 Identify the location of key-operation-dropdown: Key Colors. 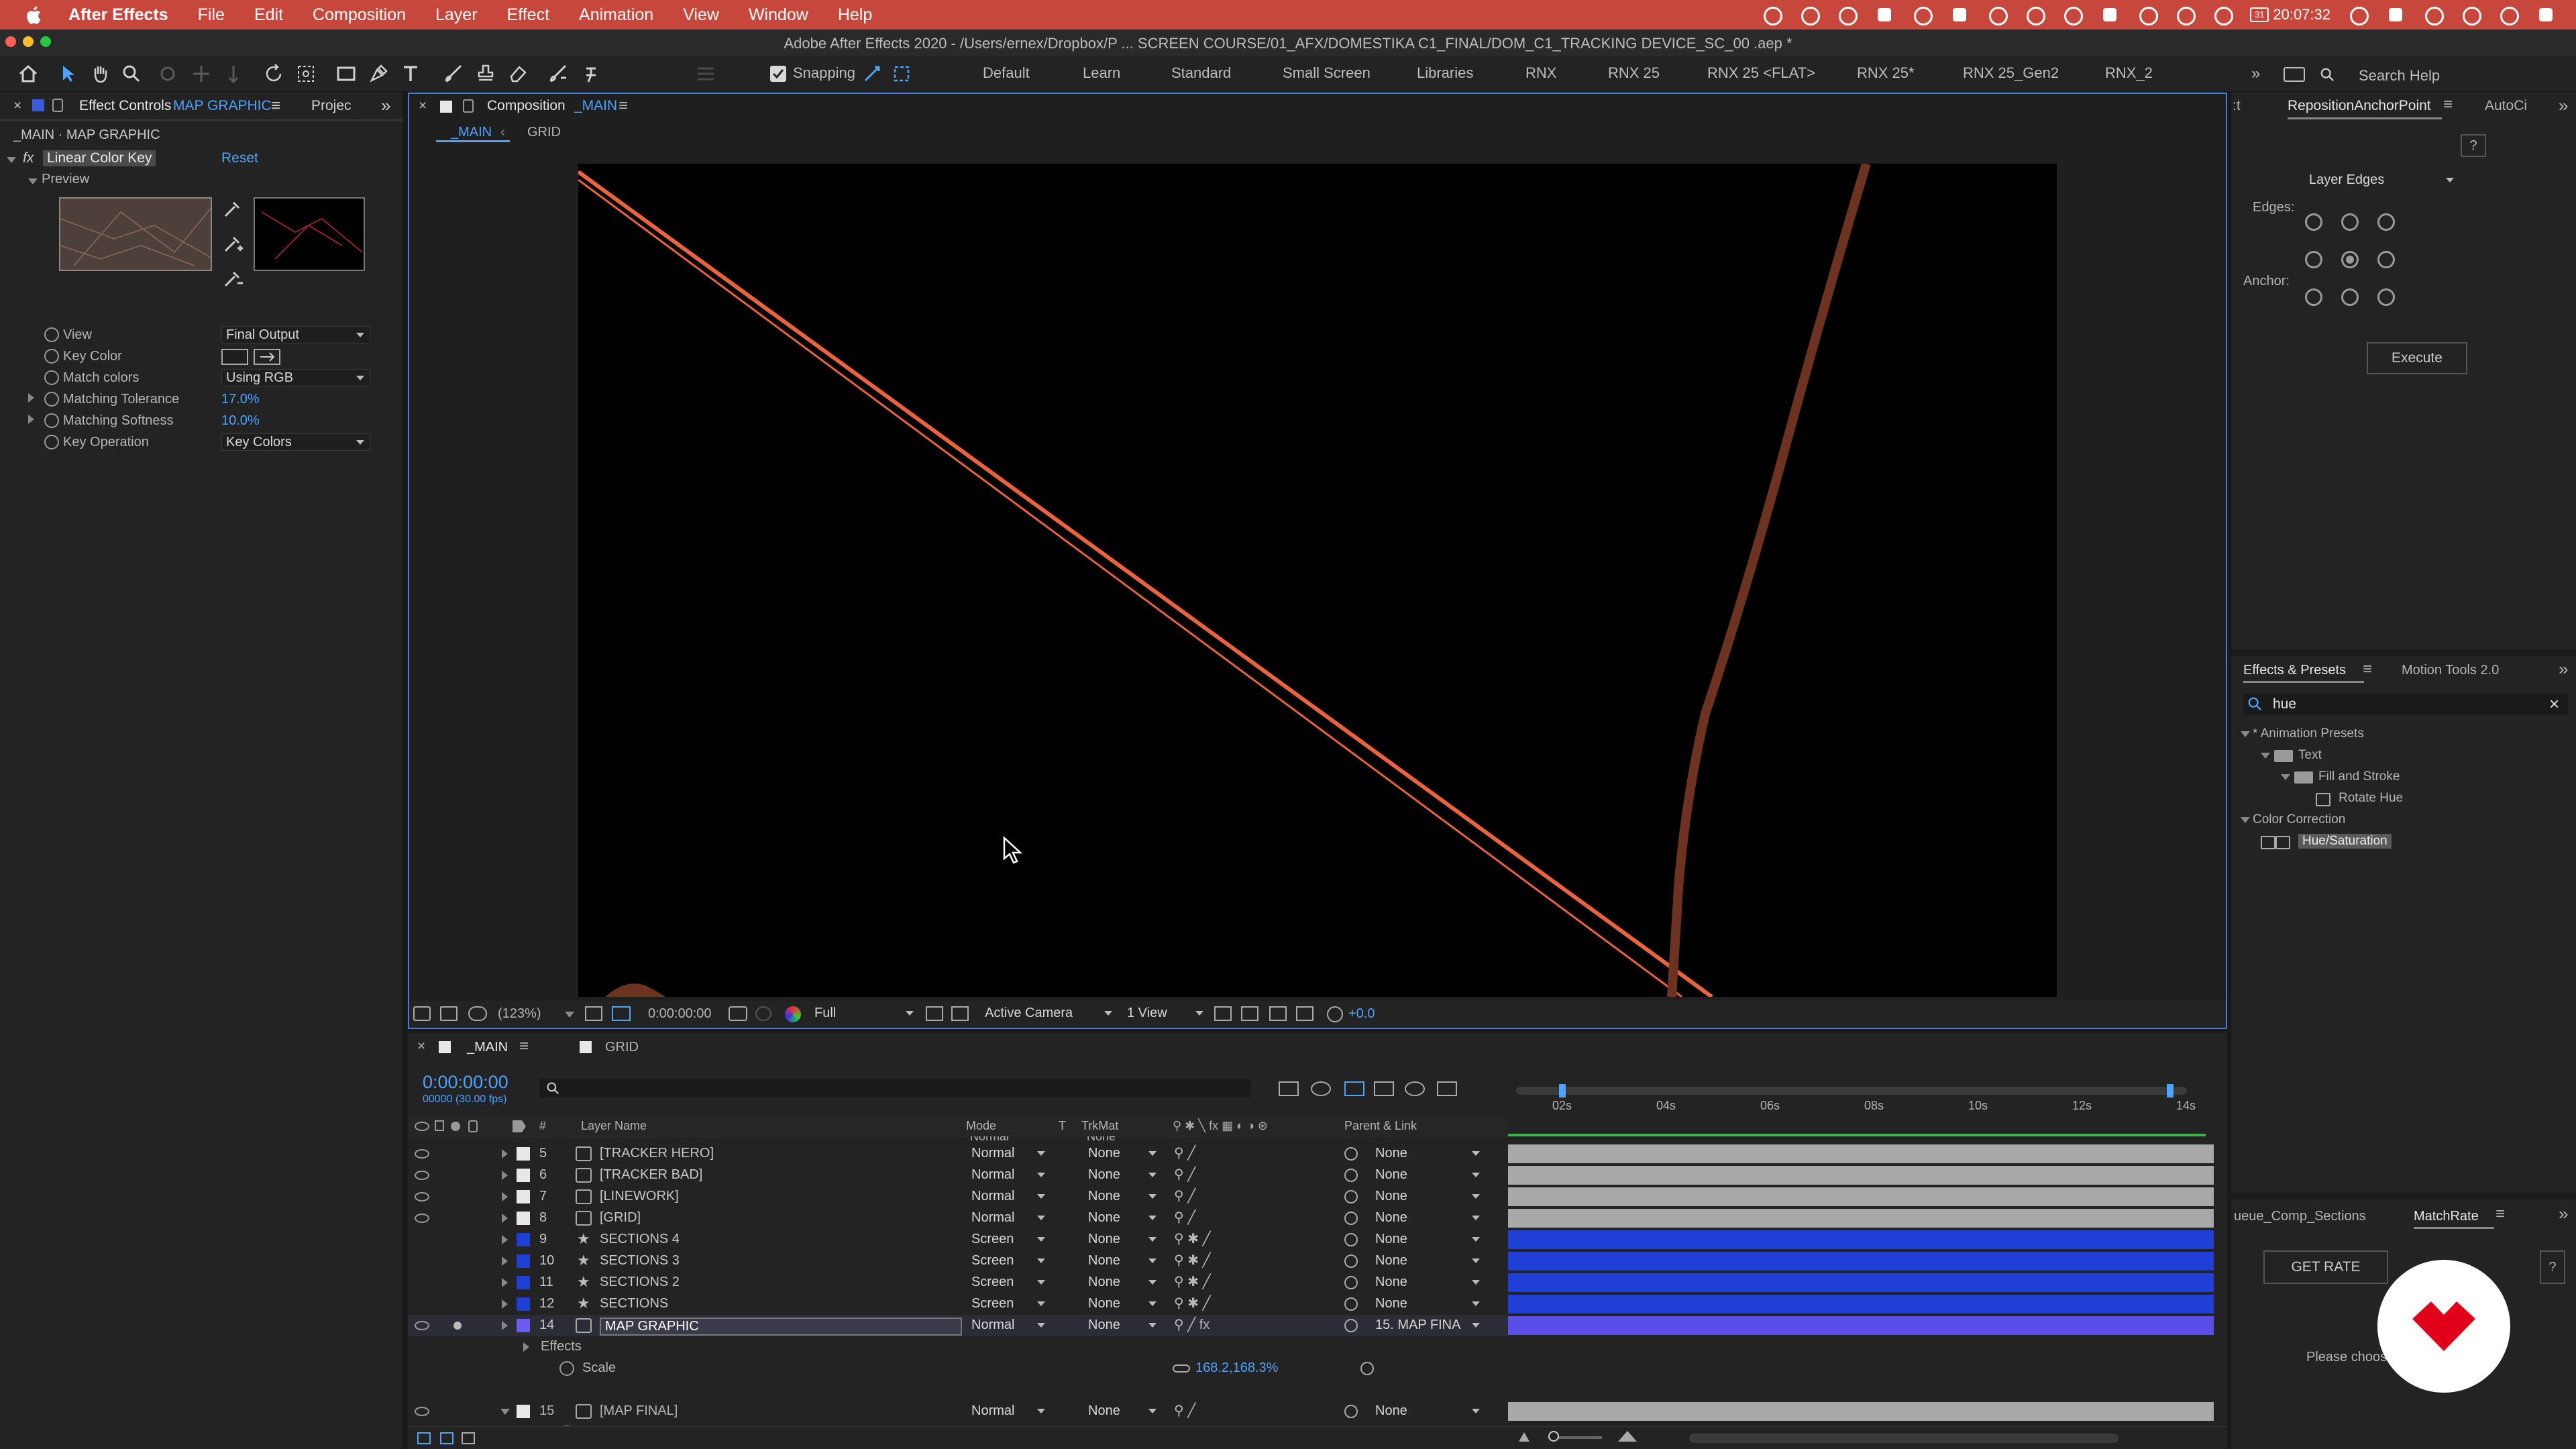
(295, 442).